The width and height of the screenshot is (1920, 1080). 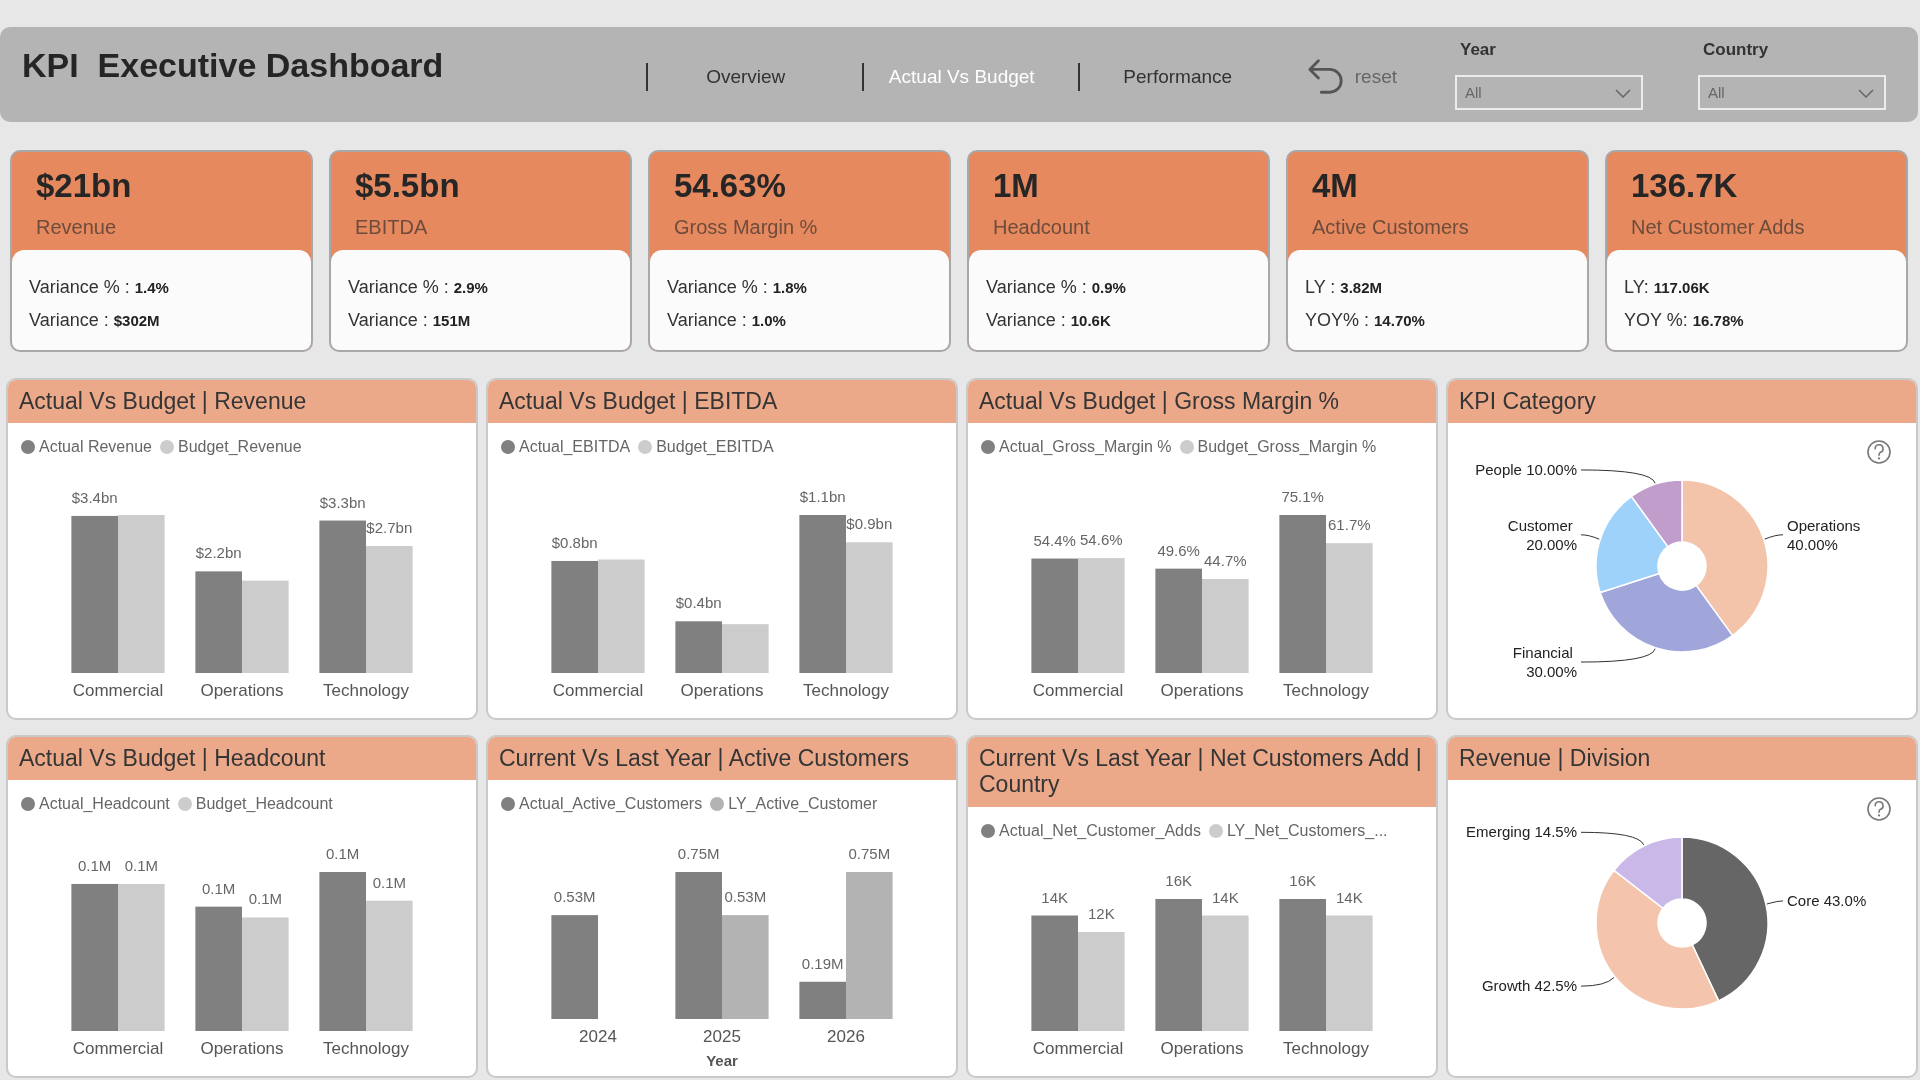 I want to click on slice-label: Growth 42.5%, so click(x=1529, y=986).